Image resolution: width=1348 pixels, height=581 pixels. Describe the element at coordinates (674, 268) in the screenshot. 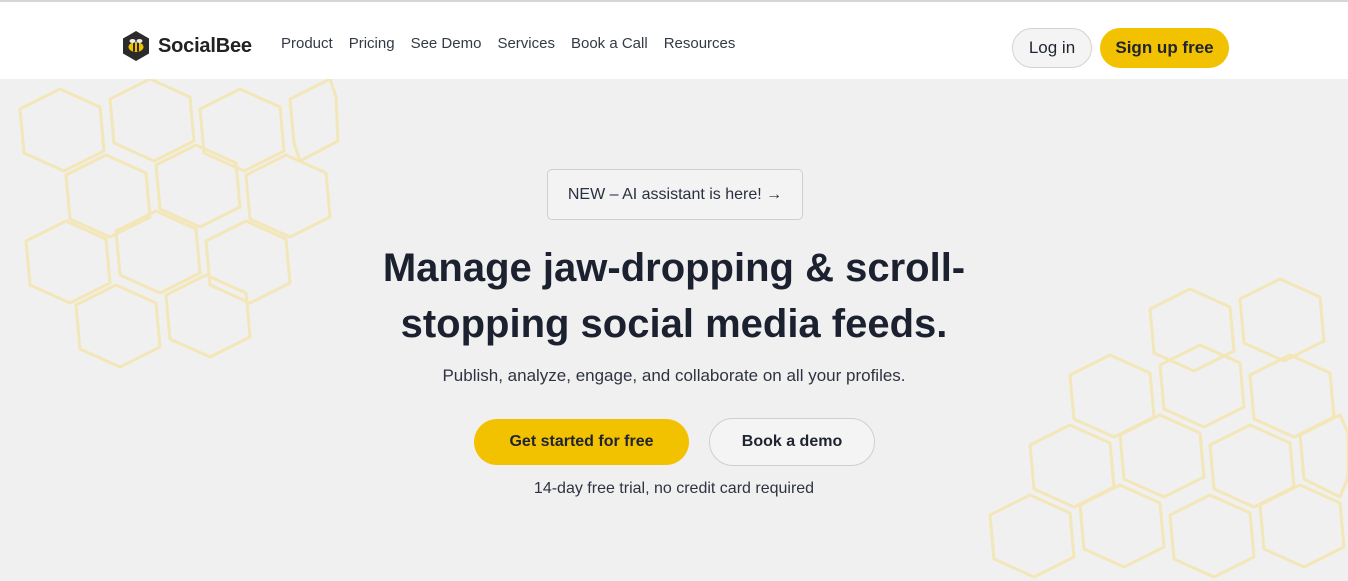

I see `hero-headline-line-1: Manage jaw-dropping & scroll-` at that location.